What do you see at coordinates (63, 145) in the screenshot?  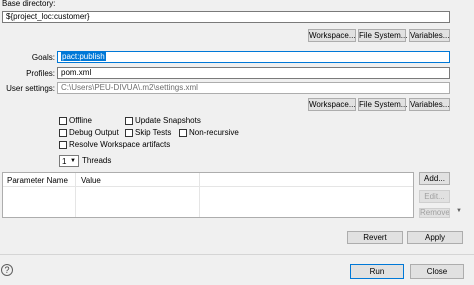 I see `resolve-workspace-checkbox` at bounding box center [63, 145].